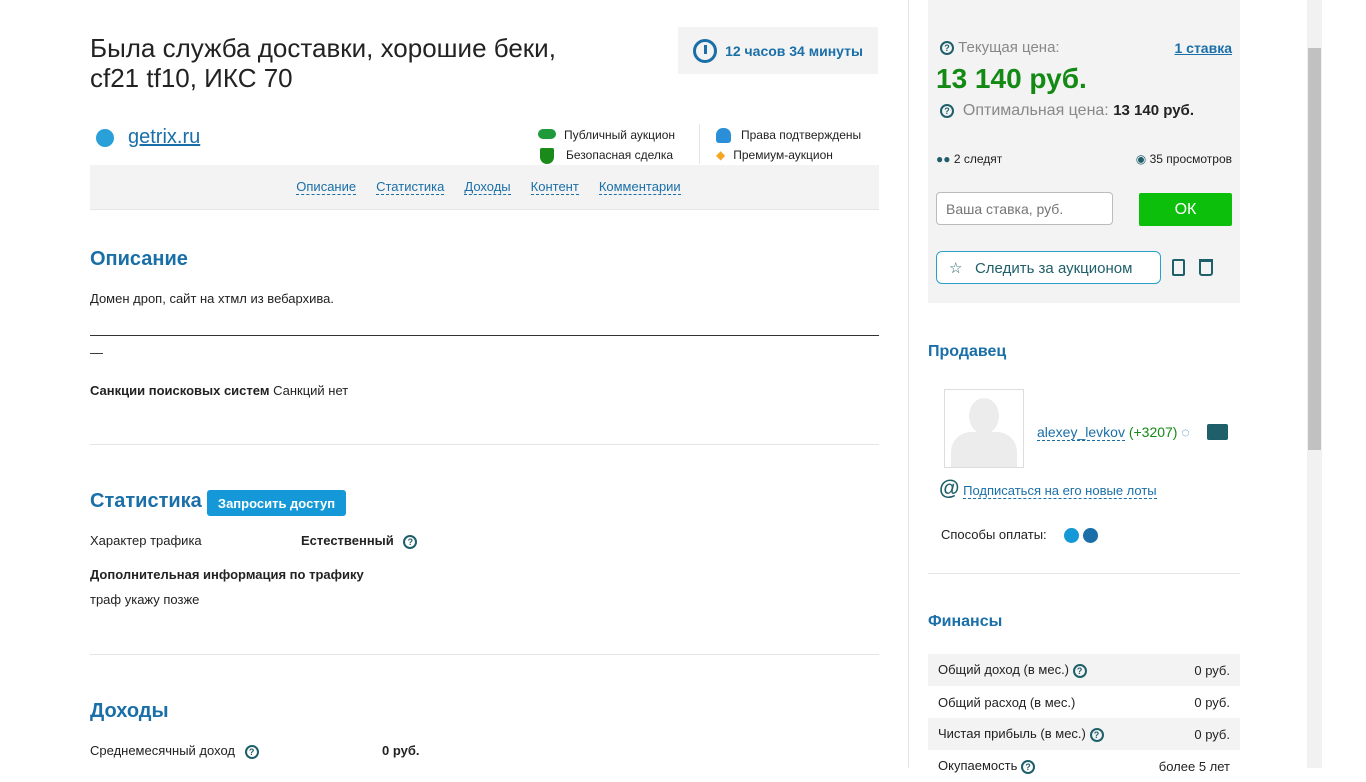 This screenshot has height=782, width=1366. I want to click on badges-right: Права подтверждены ◆ Премиум-аукцион, so click(788, 145).